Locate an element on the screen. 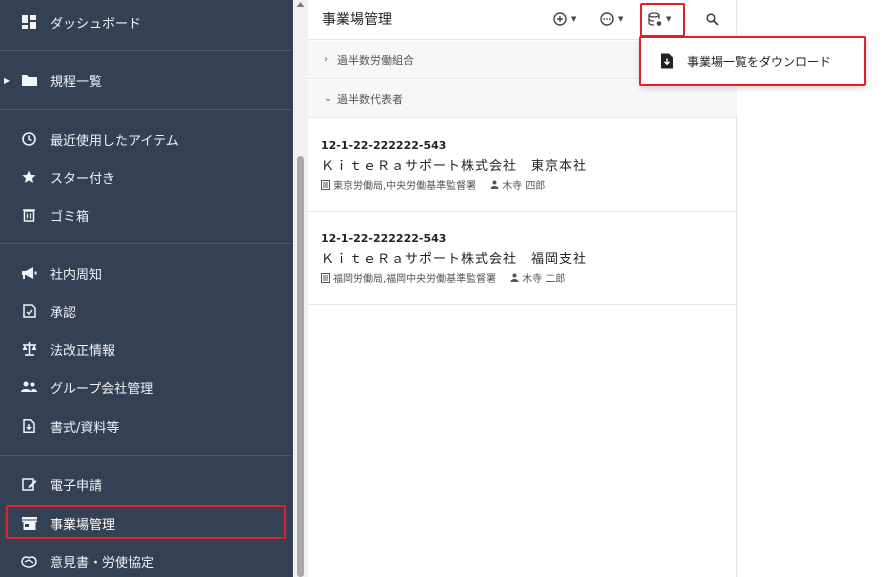 This screenshot has height=577, width=890. workplace-meta: 東京労働局,中央労働基準監督署 木寺 四郎 is located at coordinates (433, 184).